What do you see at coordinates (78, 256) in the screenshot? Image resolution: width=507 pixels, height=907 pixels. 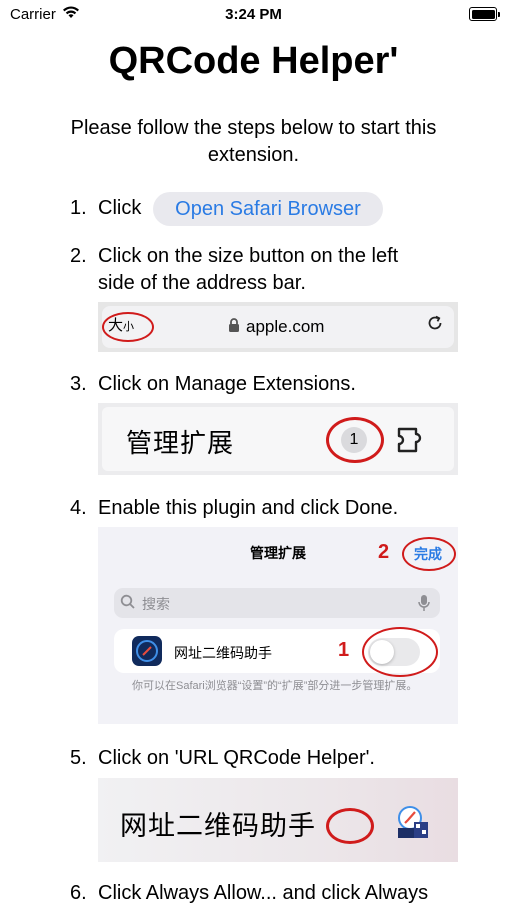 I see `step-number: 2.` at bounding box center [78, 256].